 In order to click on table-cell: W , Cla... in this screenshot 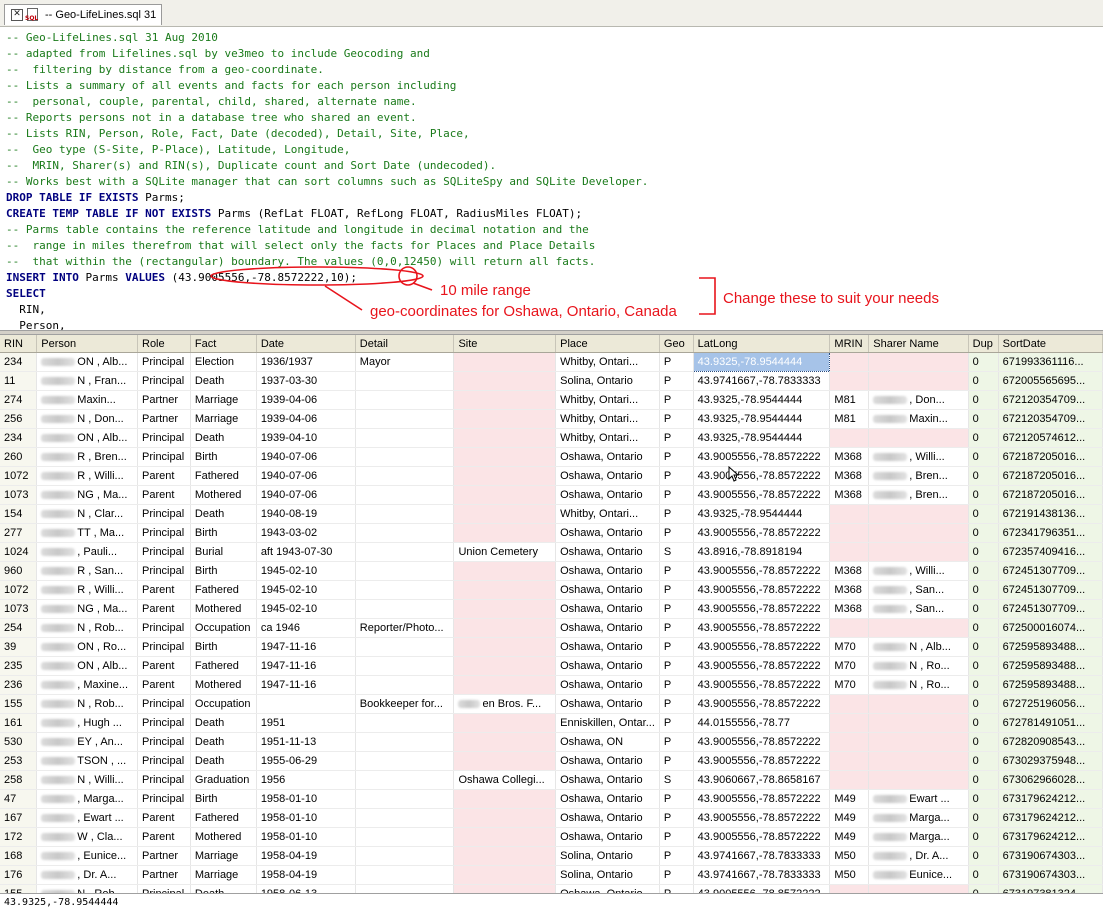, I will do `click(87, 837)`.